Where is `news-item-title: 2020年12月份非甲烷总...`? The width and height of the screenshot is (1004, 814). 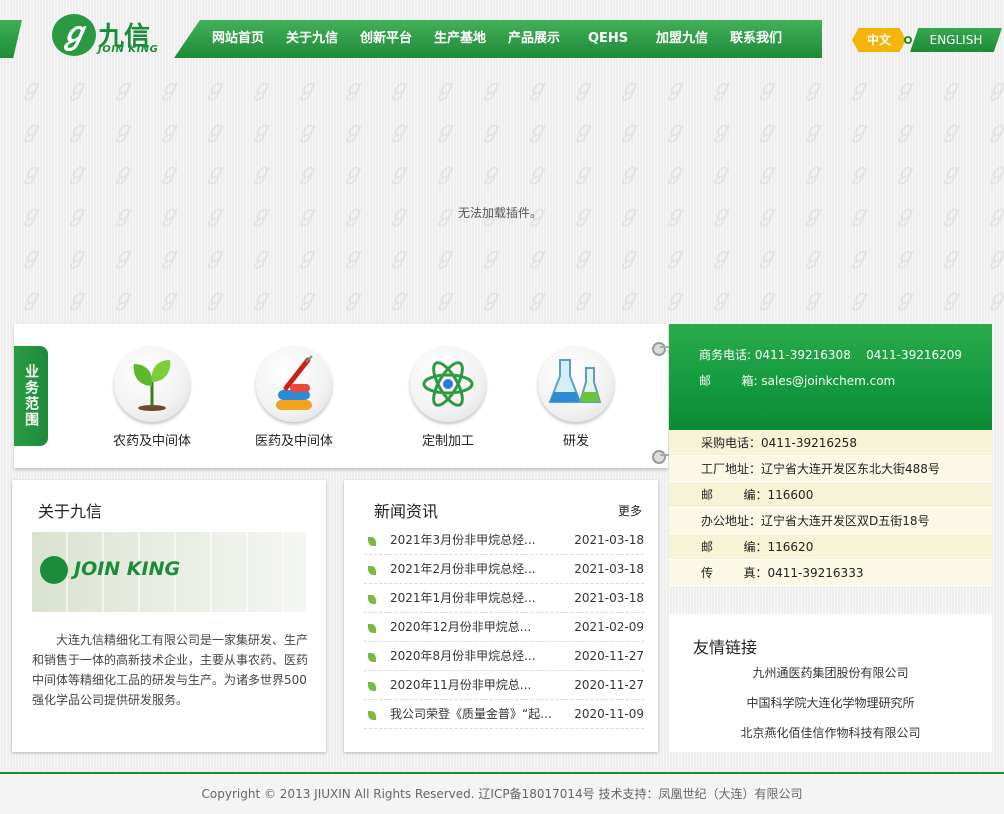
news-item-title: 2020年12月份非甲烷总... is located at coordinates (460, 627).